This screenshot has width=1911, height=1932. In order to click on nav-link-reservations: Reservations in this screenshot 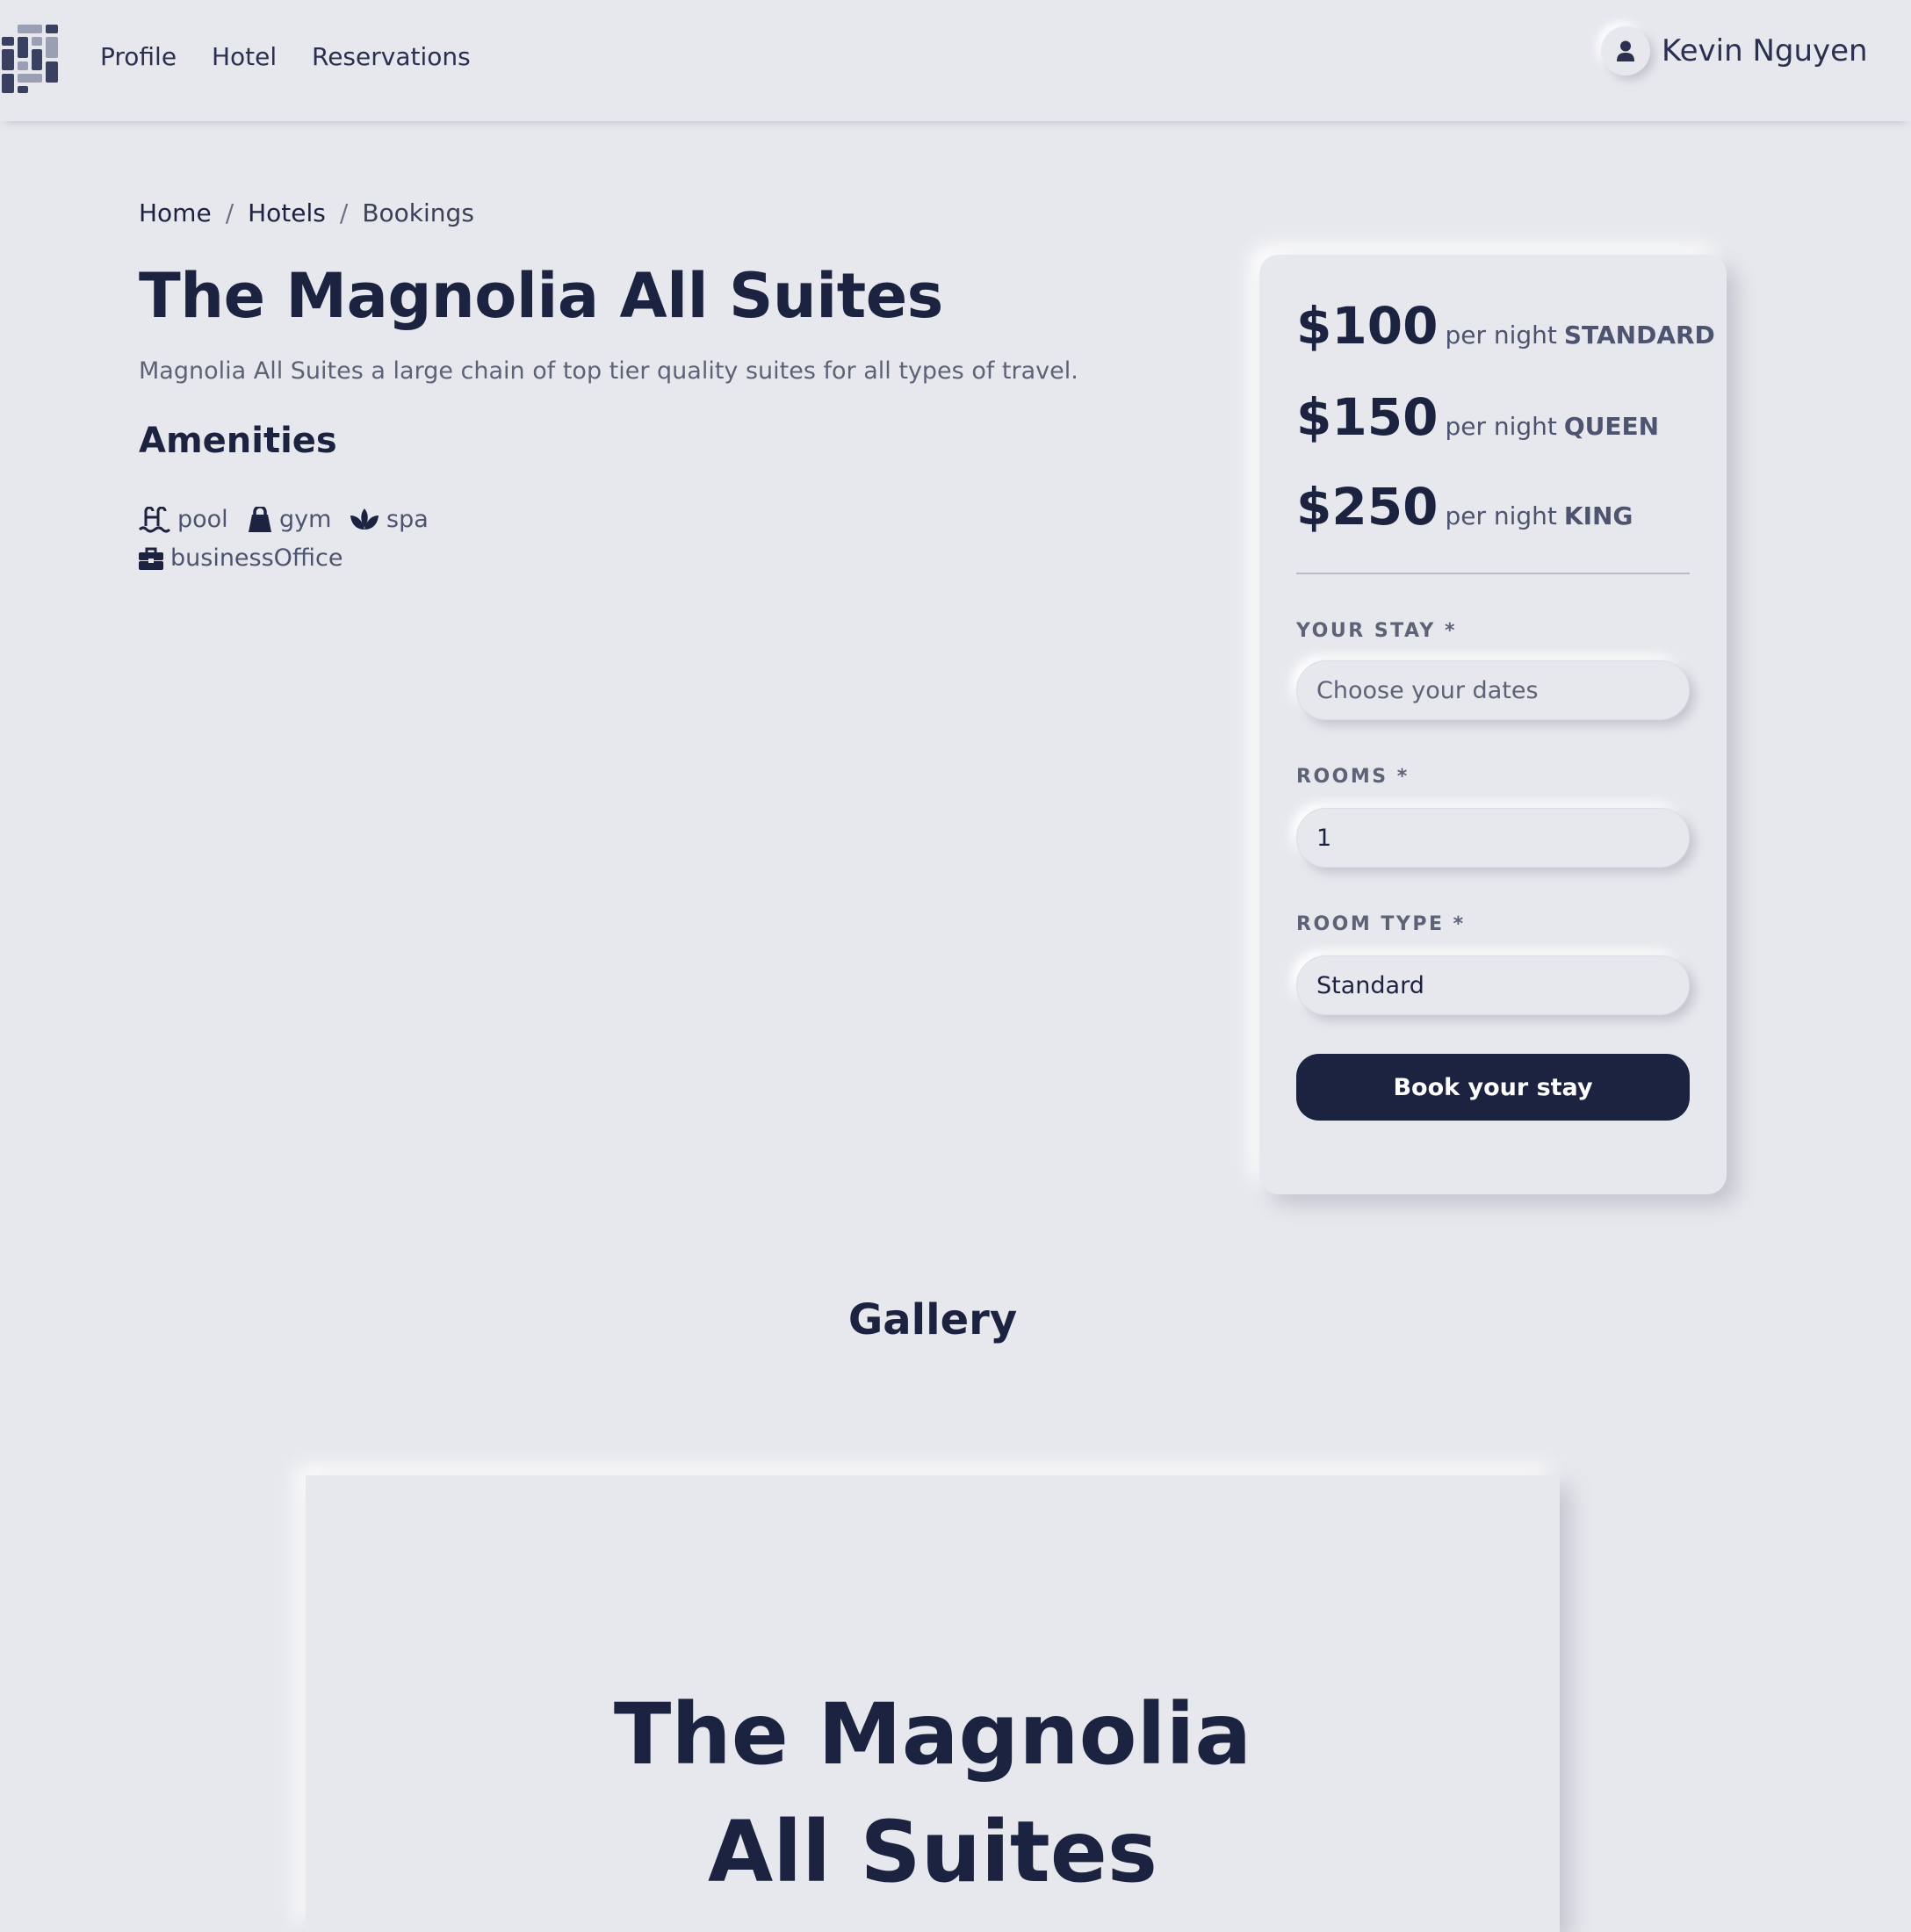, I will do `click(391, 57)`.